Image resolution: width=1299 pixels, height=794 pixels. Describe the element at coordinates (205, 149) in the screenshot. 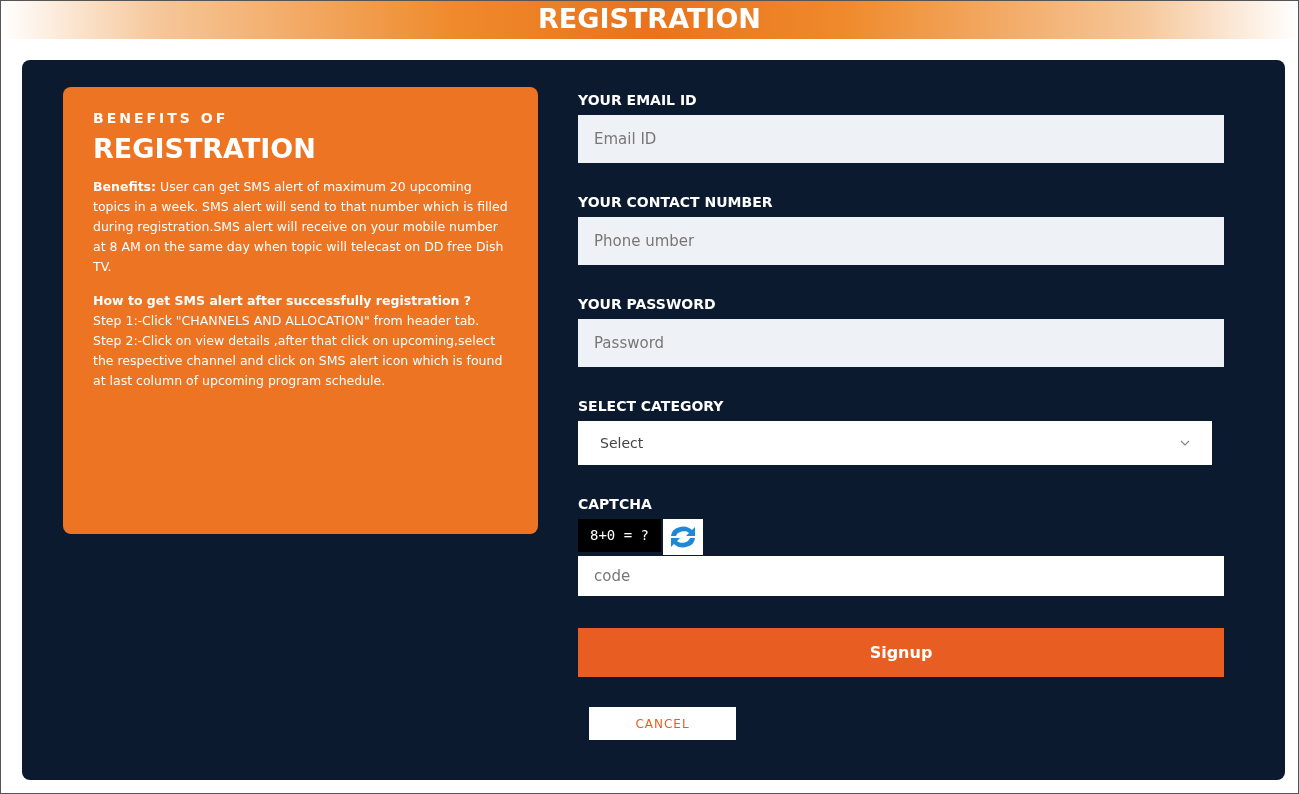

I see `card-title: REGISTRATION` at that location.